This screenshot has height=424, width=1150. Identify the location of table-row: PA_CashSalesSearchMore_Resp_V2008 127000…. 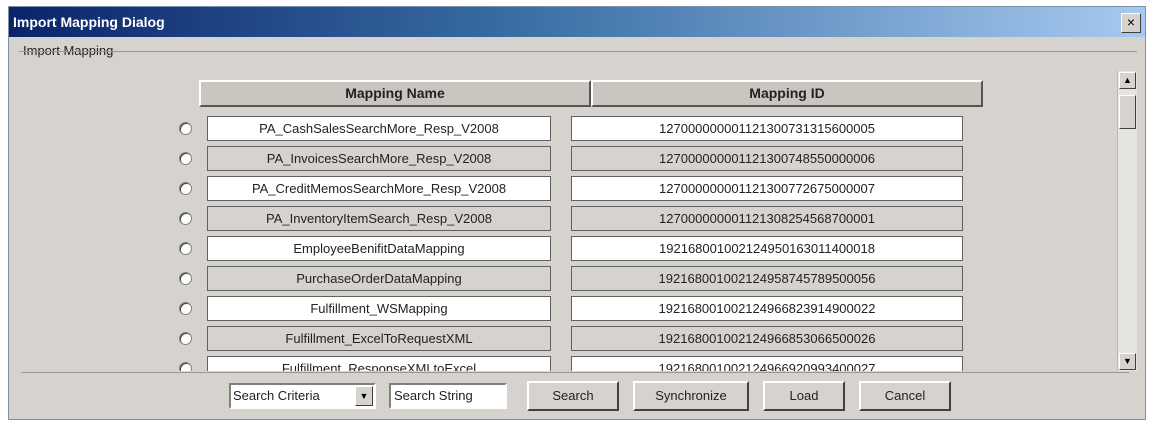
(575, 128).